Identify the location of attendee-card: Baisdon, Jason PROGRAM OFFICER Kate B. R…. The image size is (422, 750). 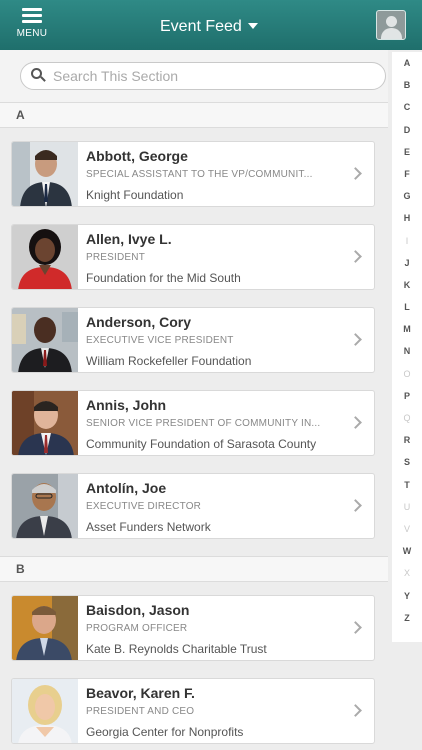
(193, 628).